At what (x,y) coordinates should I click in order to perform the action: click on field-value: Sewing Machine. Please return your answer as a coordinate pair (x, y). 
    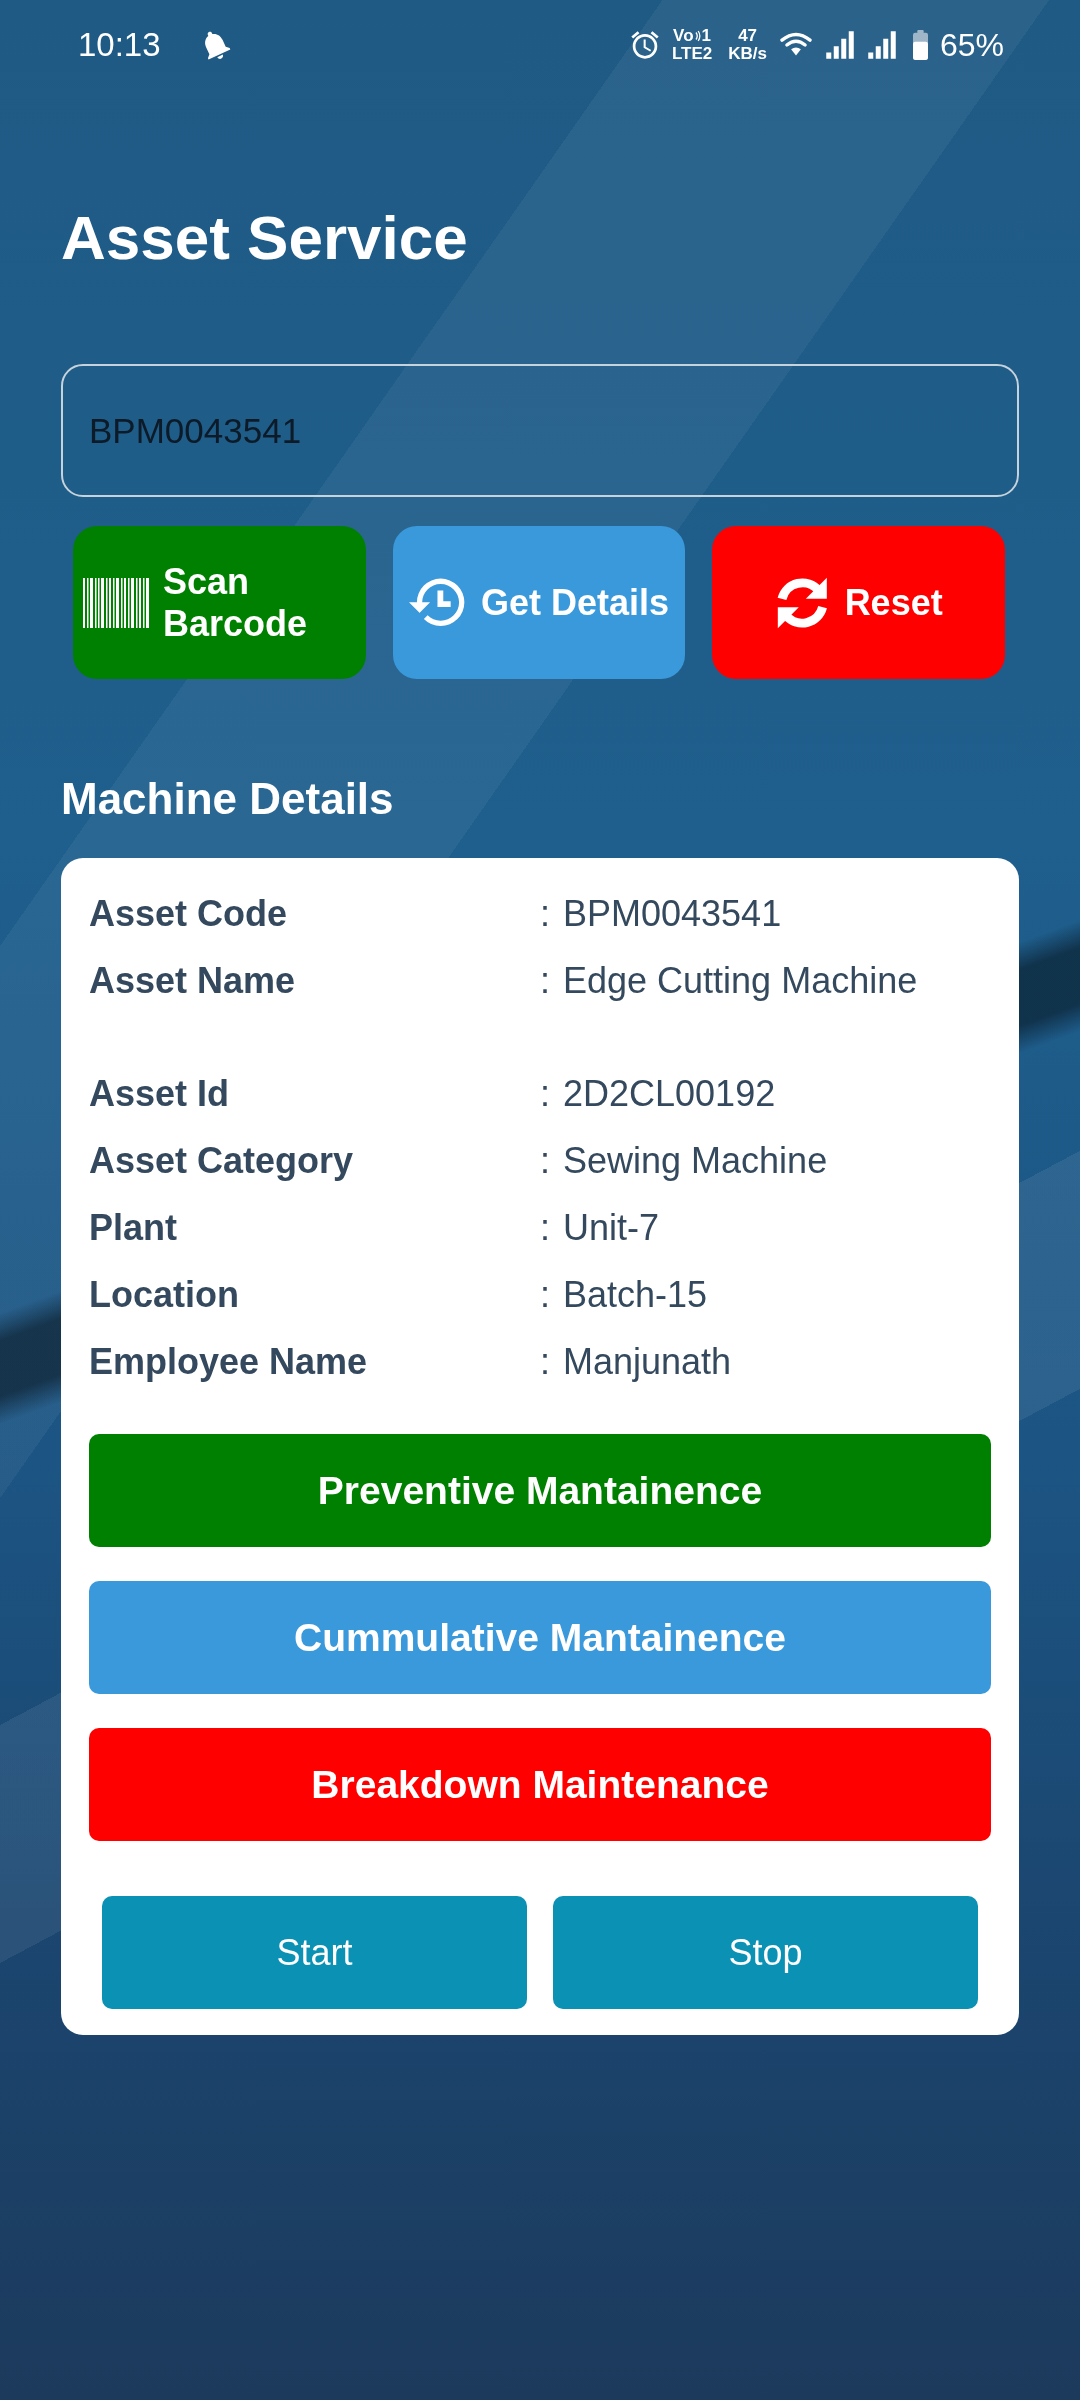
    Looking at the image, I should click on (695, 1160).